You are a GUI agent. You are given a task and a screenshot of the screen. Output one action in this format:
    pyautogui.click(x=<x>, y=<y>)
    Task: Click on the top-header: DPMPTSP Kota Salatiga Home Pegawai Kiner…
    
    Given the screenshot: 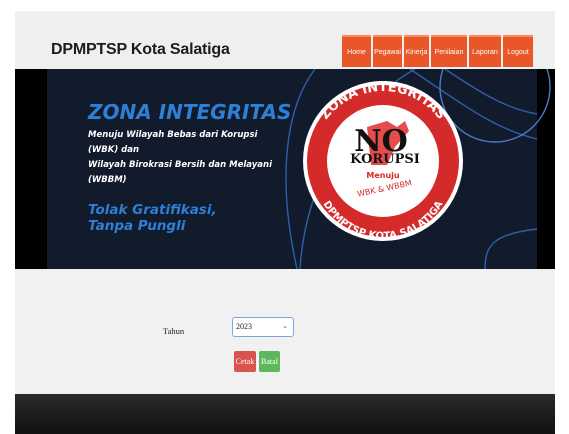 What is the action you would take?
    pyautogui.click(x=285, y=40)
    